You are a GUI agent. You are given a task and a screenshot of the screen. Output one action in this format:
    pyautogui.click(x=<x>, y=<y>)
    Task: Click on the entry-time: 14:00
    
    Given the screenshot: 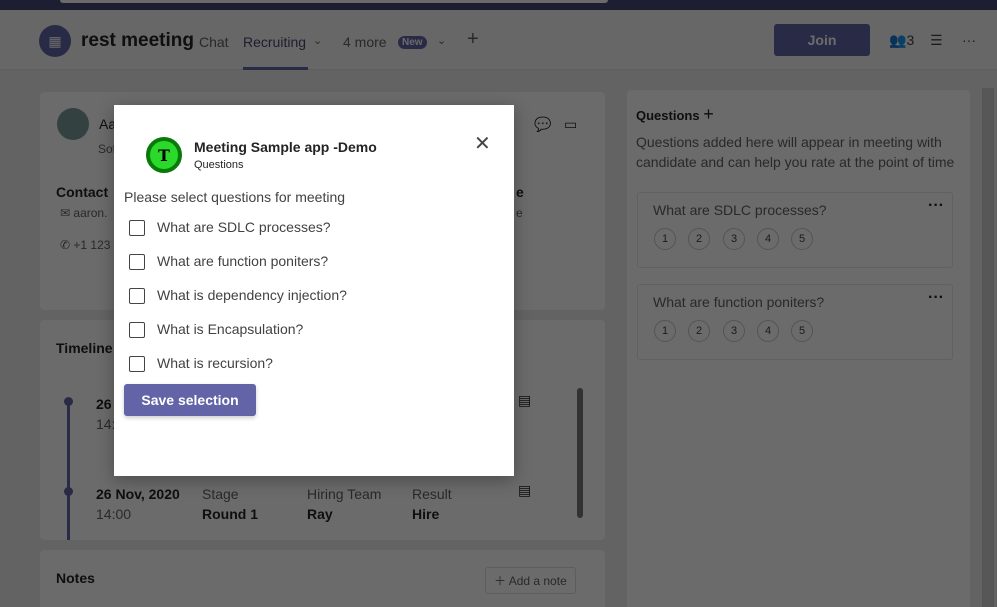 What is the action you would take?
    pyautogui.click(x=114, y=514)
    